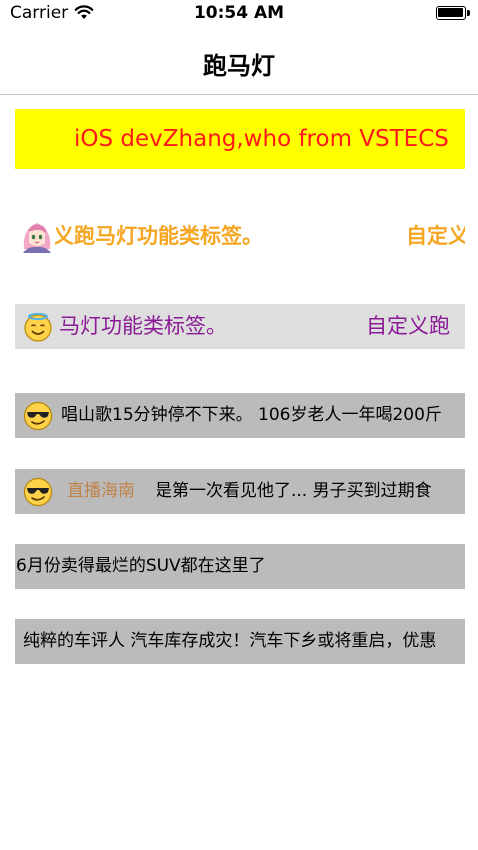 Image resolution: width=478 pixels, height=850 pixels. Describe the element at coordinates (230, 641) in the screenshot. I see `marquee-text: 纯粹的车评人 汽车库存成灾！汽车下乡或将重启，优惠` at that location.